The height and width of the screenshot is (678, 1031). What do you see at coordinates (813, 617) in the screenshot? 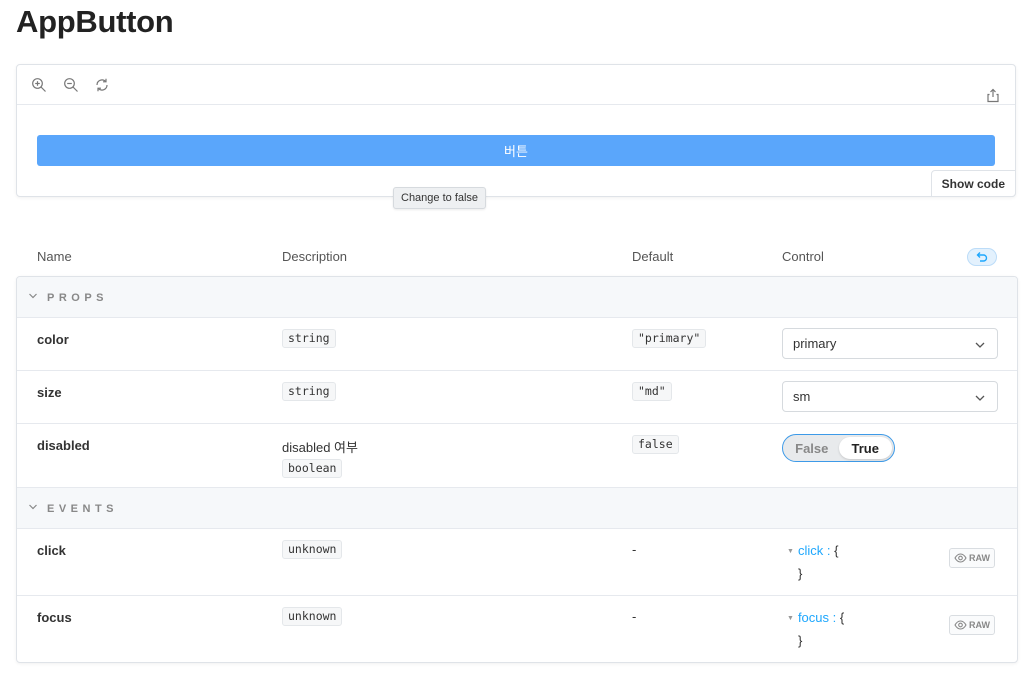
I see `object-key: focus` at bounding box center [813, 617].